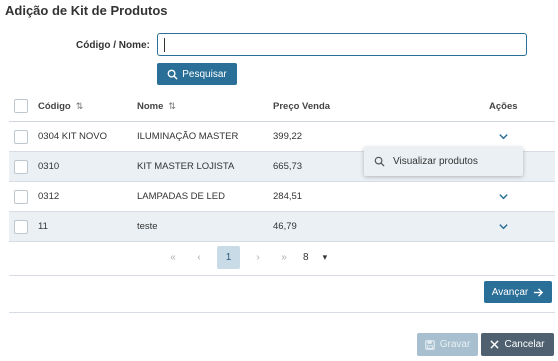  I want to click on cell-nome: LAMPADAS DE LED, so click(181, 196).